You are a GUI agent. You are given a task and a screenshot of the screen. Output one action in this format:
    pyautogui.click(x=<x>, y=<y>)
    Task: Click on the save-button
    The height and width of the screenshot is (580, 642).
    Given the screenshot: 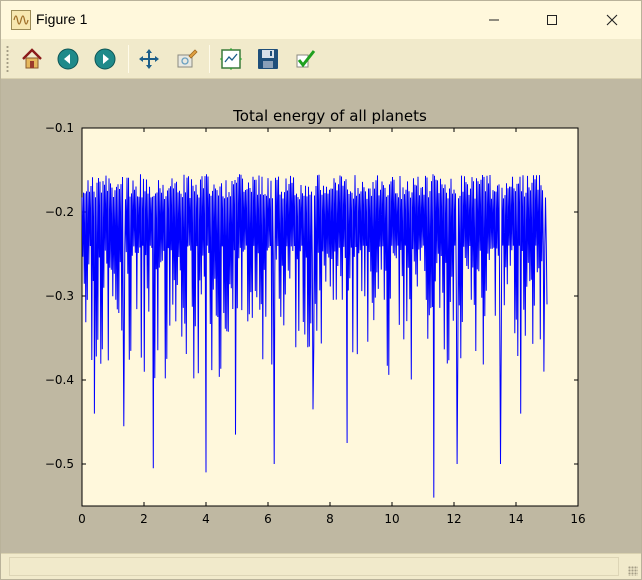 What is the action you would take?
    pyautogui.click(x=268, y=59)
    